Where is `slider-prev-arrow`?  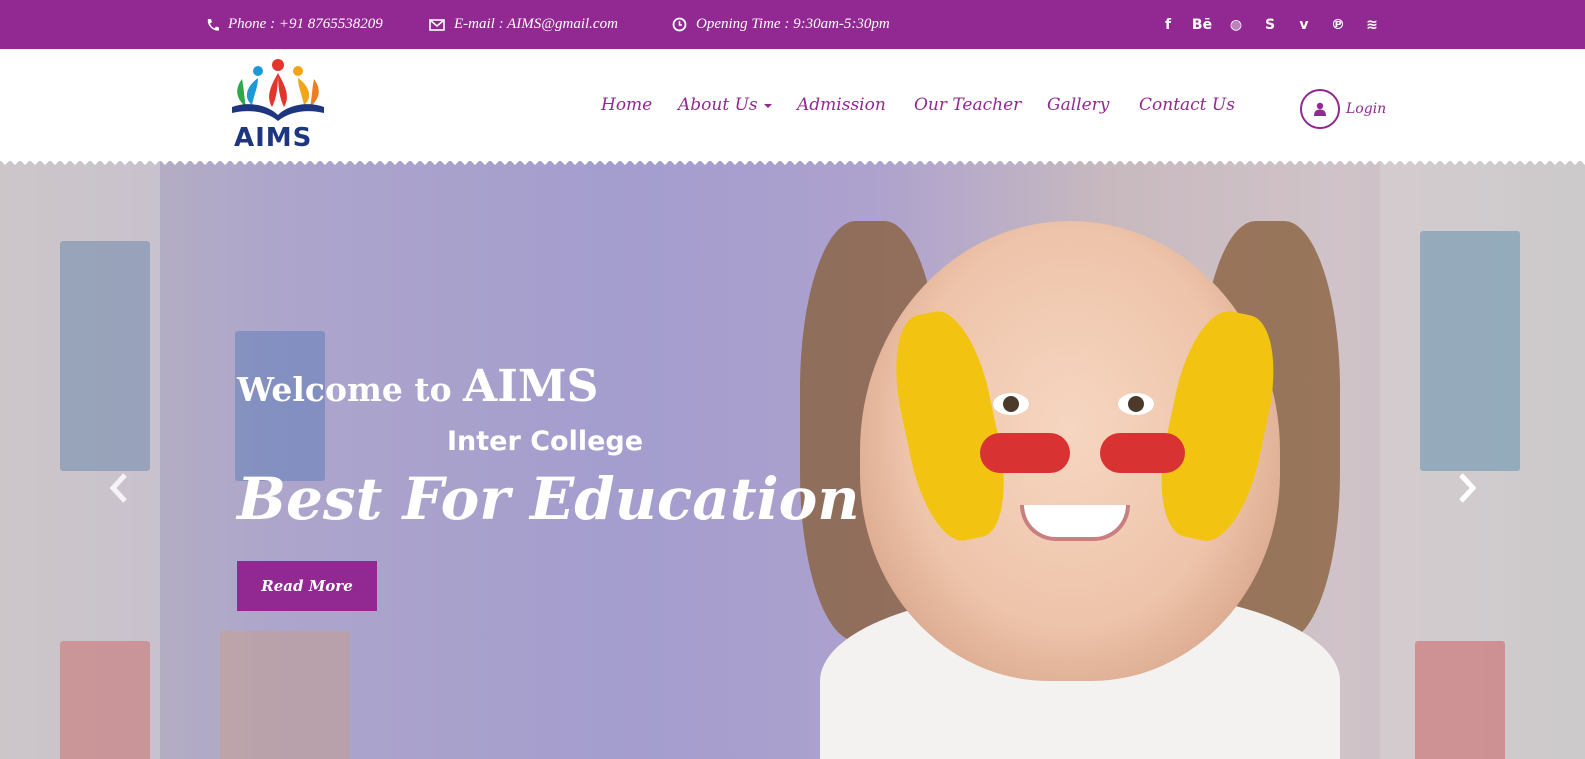
slider-prev-arrow is located at coordinates (119, 488).